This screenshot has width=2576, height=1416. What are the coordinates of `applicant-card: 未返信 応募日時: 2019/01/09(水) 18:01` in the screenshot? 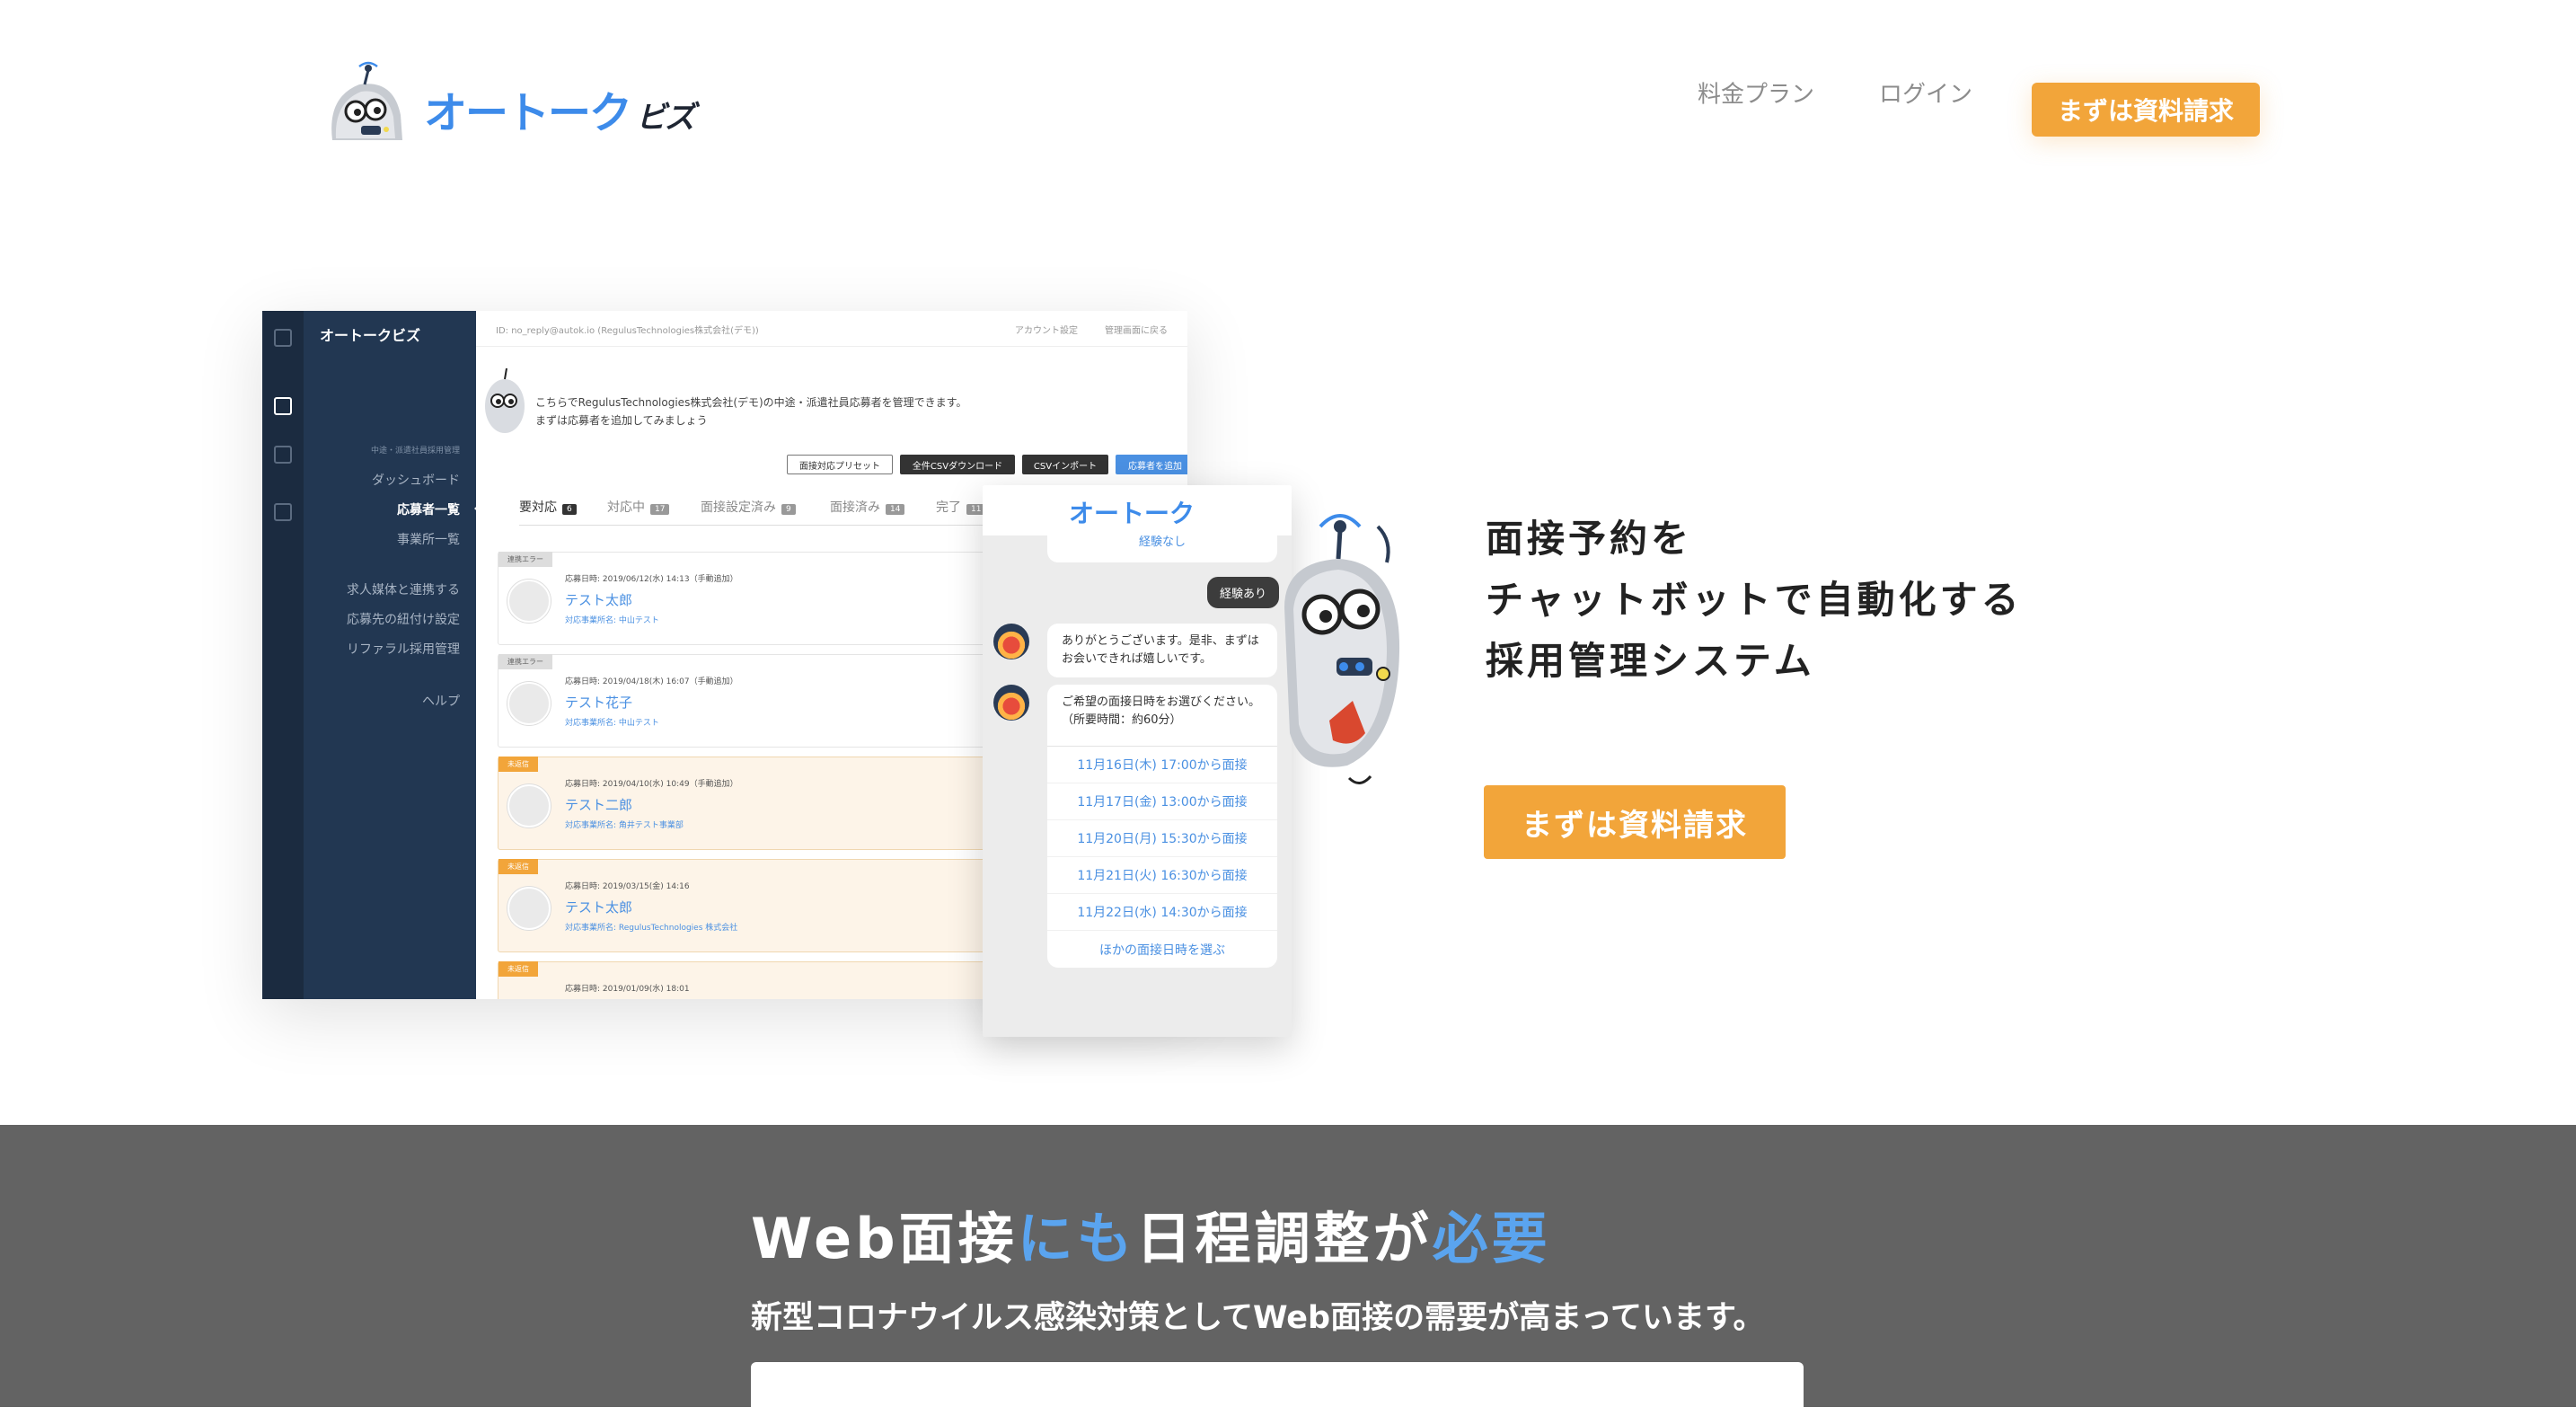 It's located at (749, 980).